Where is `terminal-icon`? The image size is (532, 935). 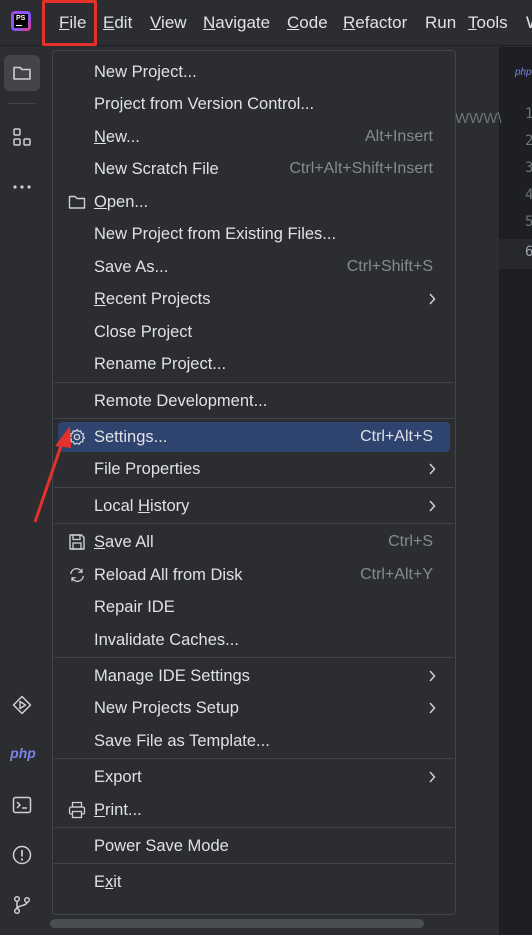
terminal-icon is located at coordinates (22, 805).